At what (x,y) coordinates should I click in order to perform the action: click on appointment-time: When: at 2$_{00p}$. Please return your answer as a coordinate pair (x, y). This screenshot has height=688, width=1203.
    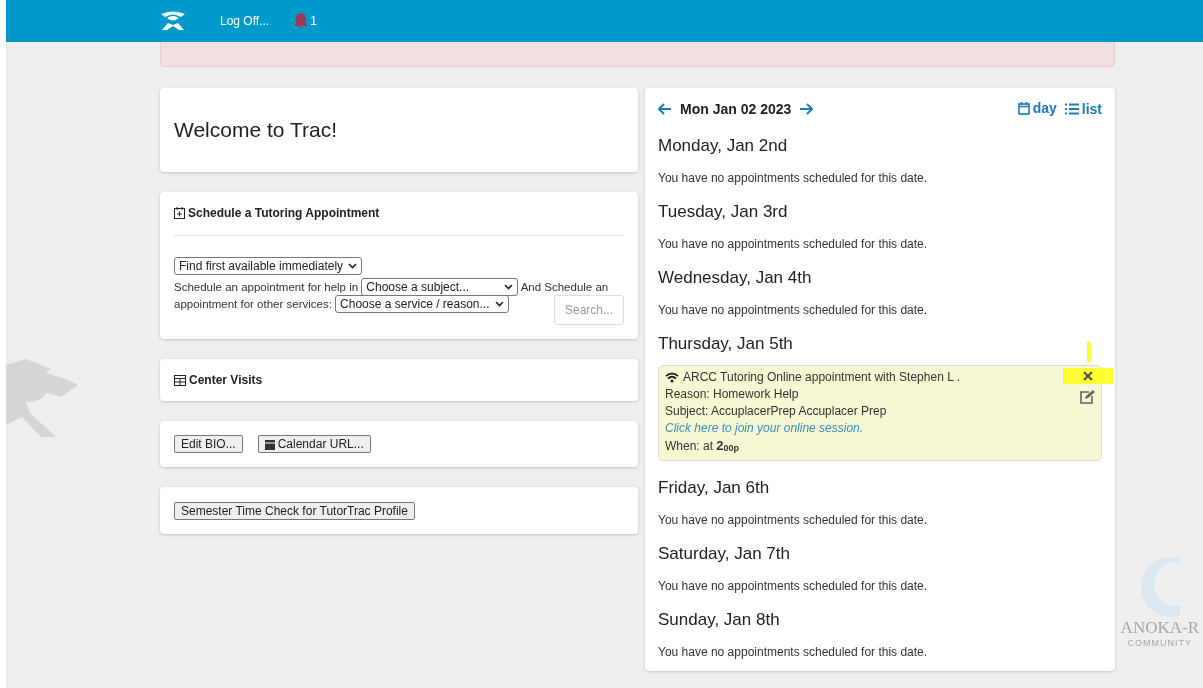
    Looking at the image, I should click on (703, 445).